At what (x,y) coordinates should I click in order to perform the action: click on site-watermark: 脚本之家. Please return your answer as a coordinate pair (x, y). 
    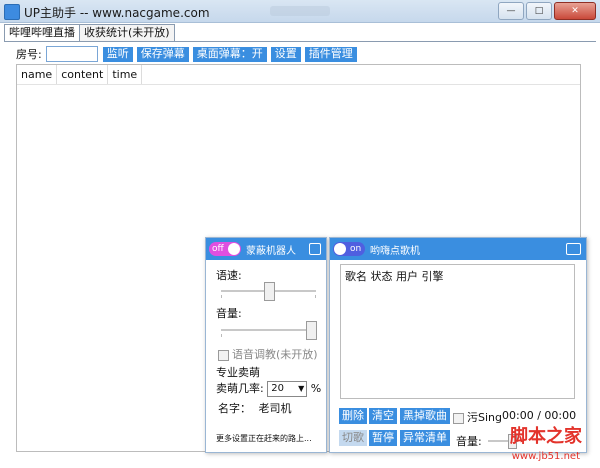
    Looking at the image, I should click on (546, 436).